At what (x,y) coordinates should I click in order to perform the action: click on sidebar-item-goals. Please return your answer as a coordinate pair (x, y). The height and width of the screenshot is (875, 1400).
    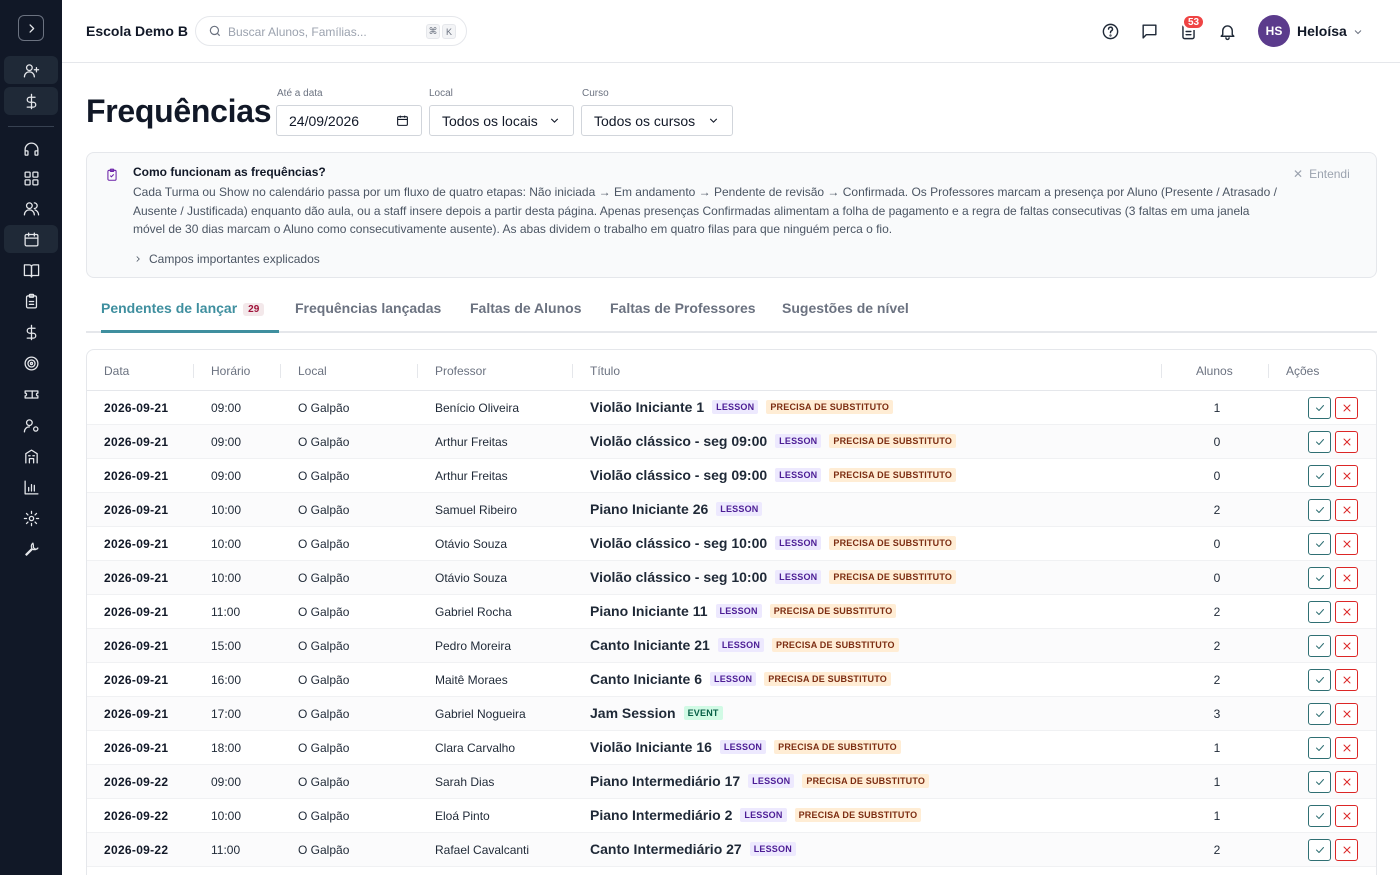
    Looking at the image, I should click on (31, 363).